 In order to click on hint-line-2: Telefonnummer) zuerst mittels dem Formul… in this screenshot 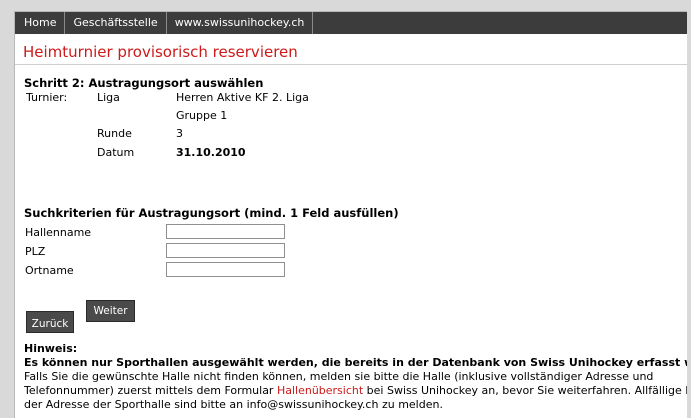, I will do `click(355, 390)`.